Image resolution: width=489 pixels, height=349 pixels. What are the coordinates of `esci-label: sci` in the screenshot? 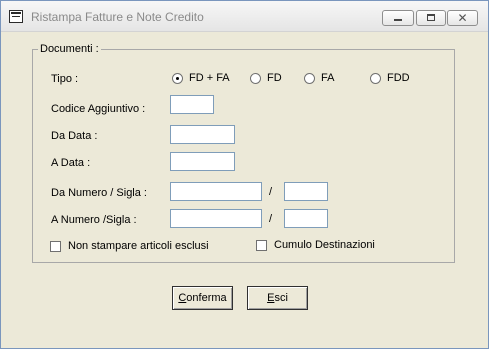 It's located at (281, 298).